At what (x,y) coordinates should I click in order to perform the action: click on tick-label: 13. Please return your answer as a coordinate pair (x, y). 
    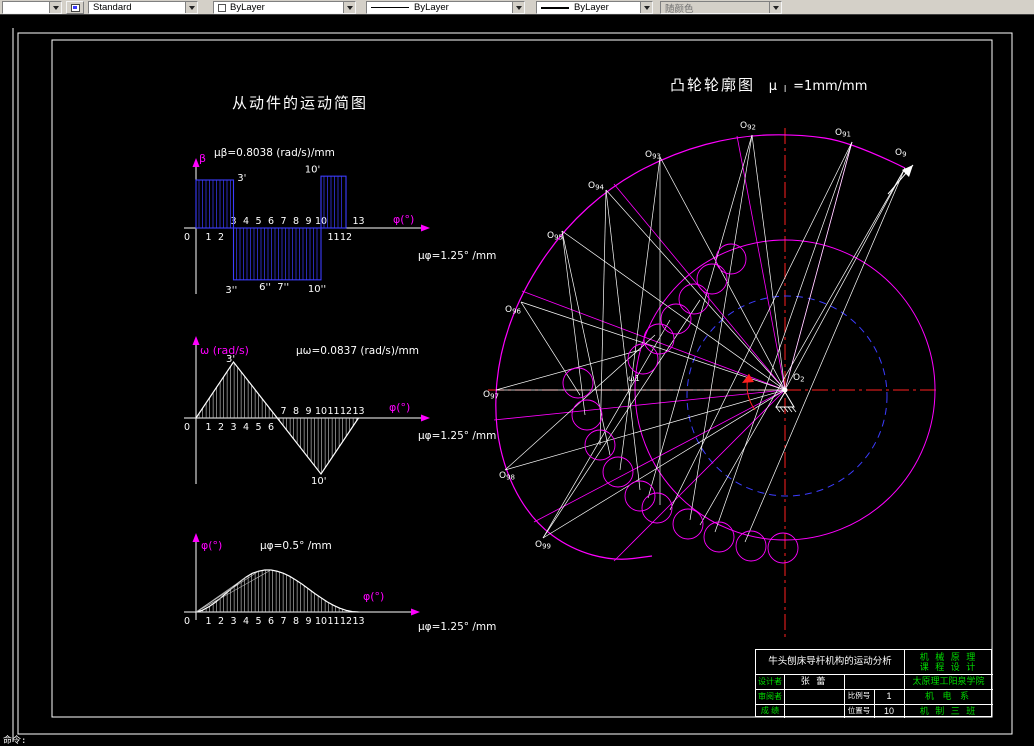
    Looking at the image, I should click on (358, 411).